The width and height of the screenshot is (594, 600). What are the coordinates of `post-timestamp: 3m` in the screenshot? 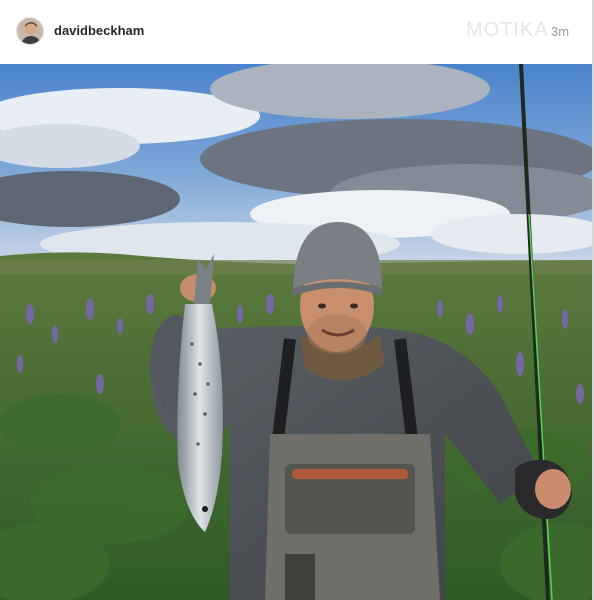 It's located at (560, 31).